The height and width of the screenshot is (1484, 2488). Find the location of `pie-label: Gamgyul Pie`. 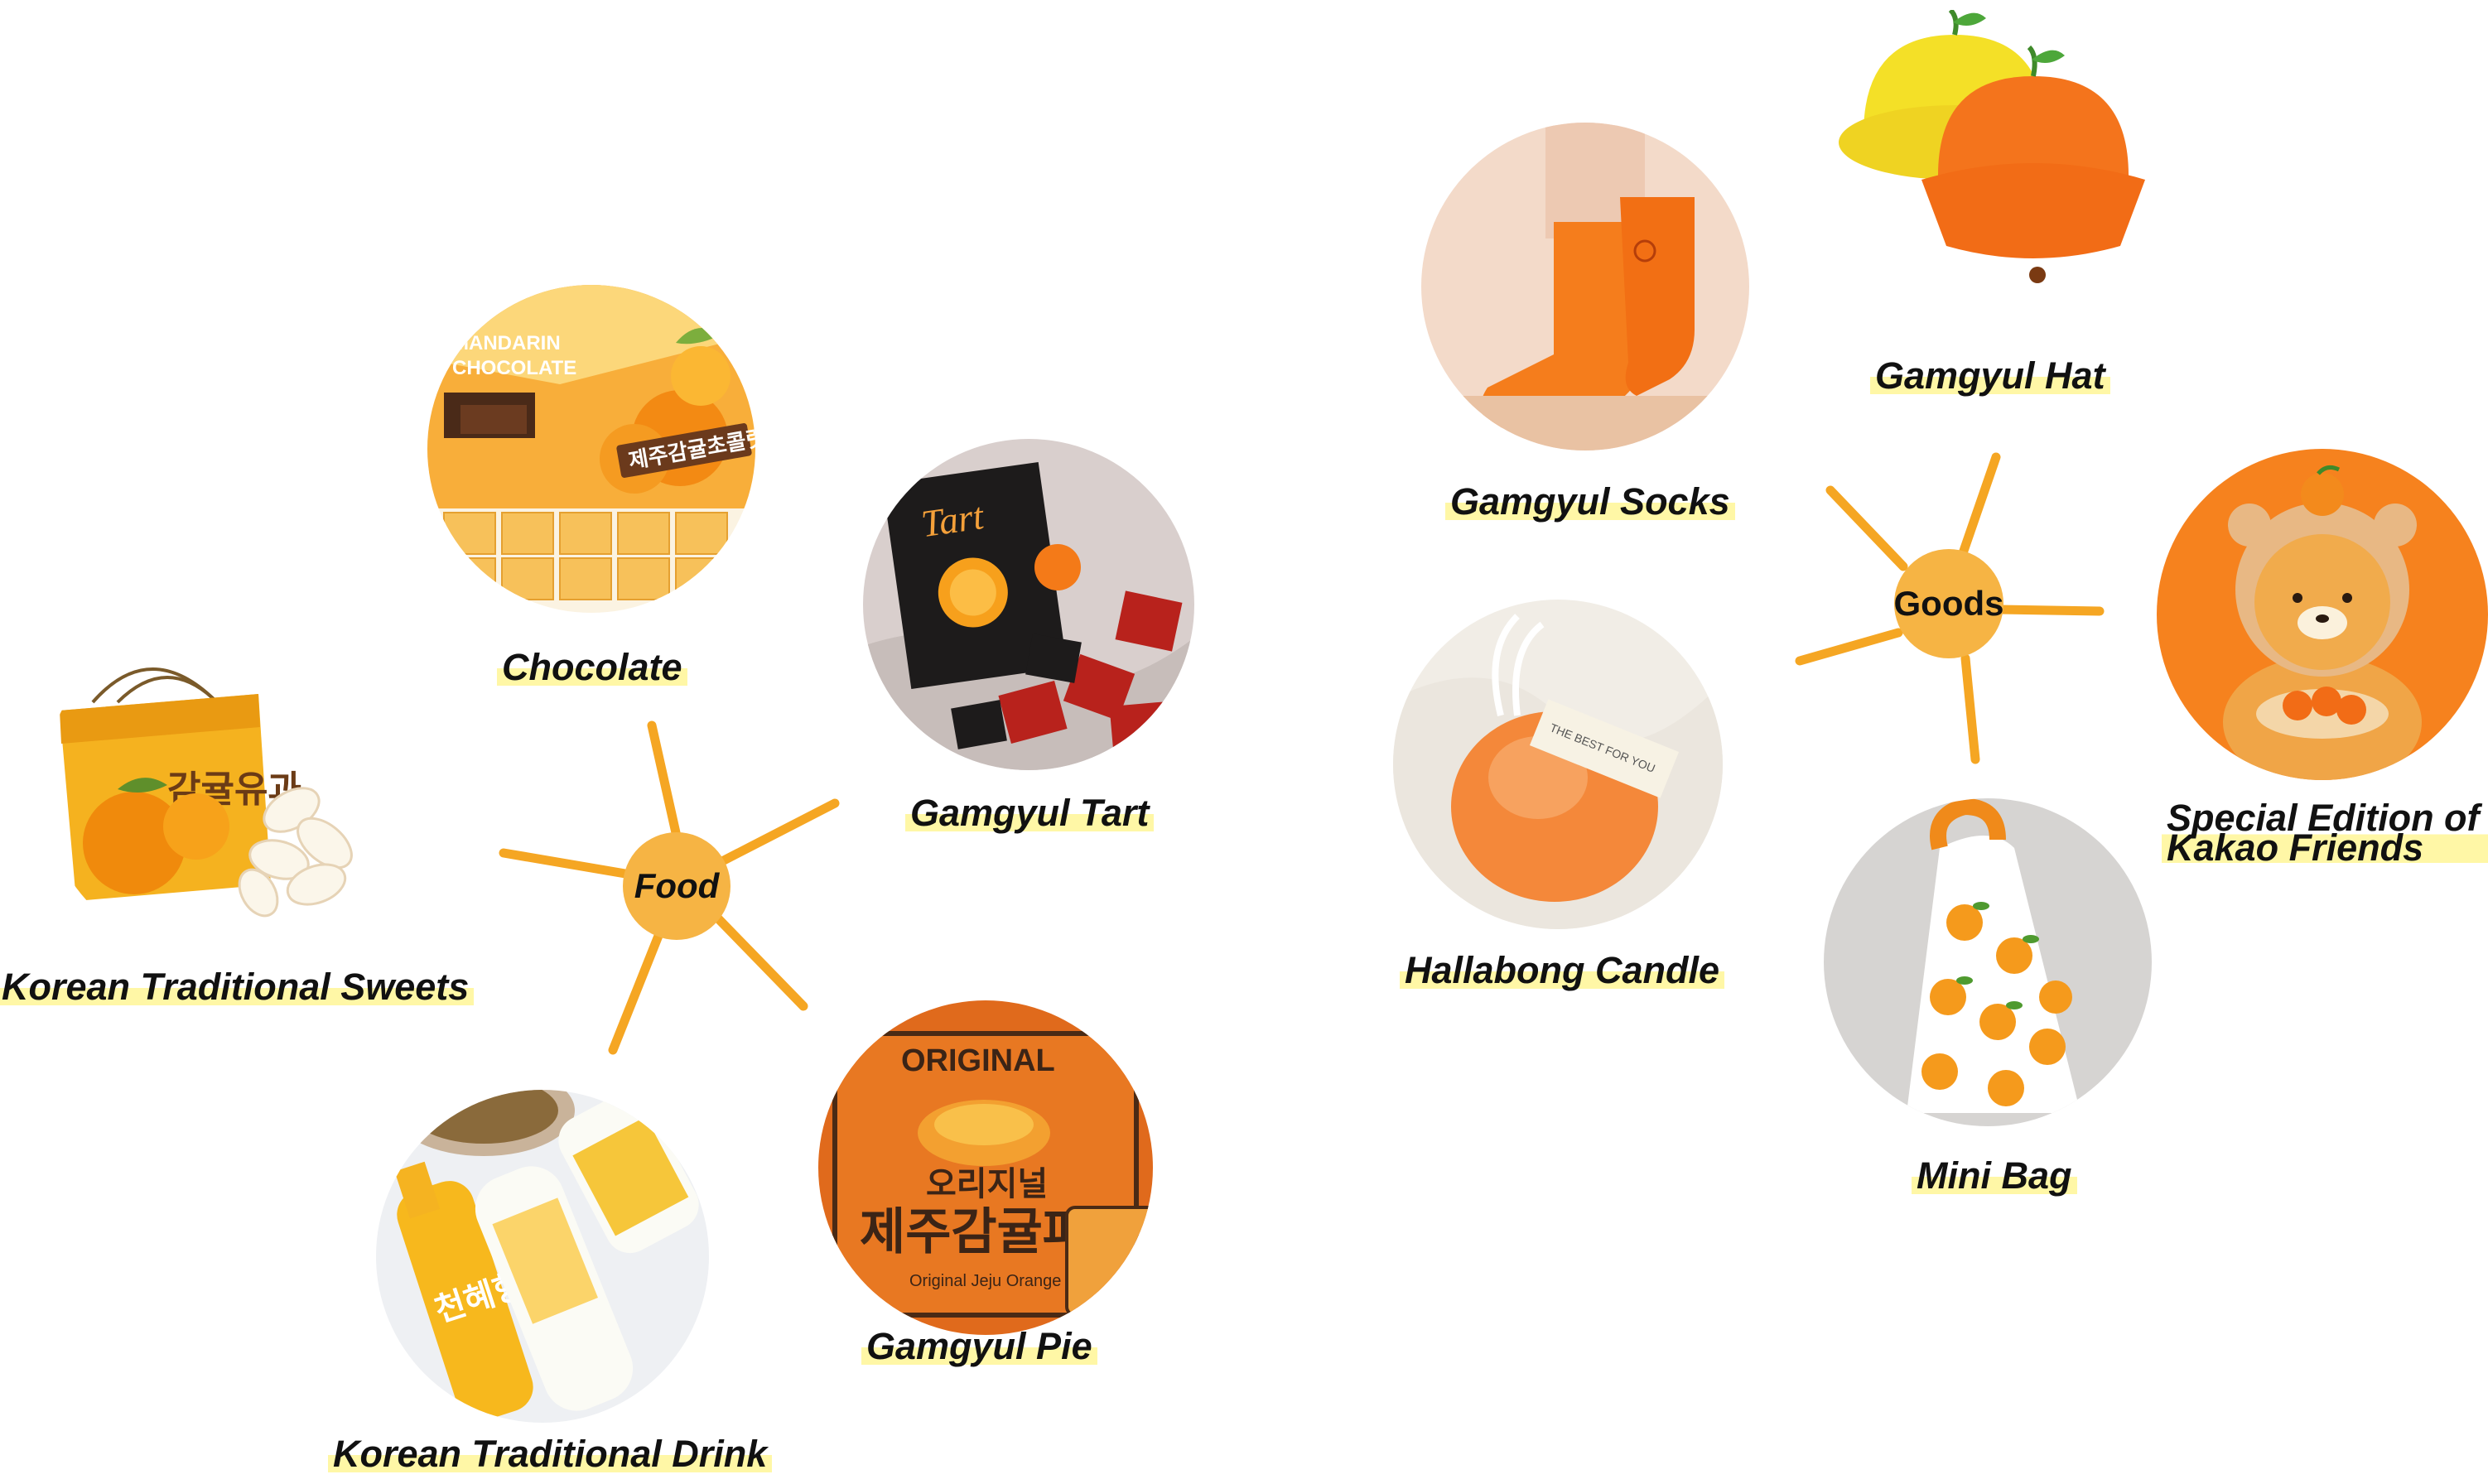

pie-label: Gamgyul Pie is located at coordinates (979, 1346).